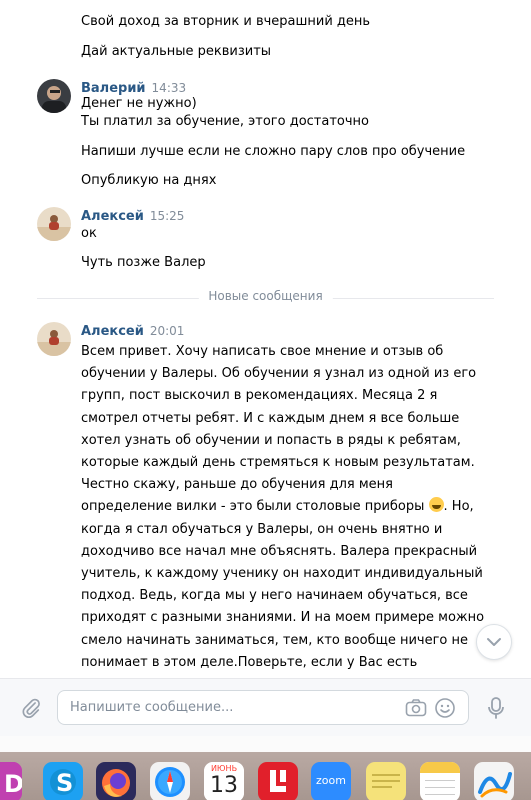 This screenshot has height=800, width=531. Describe the element at coordinates (116, 781) in the screenshot. I see `firefox-icon` at that location.